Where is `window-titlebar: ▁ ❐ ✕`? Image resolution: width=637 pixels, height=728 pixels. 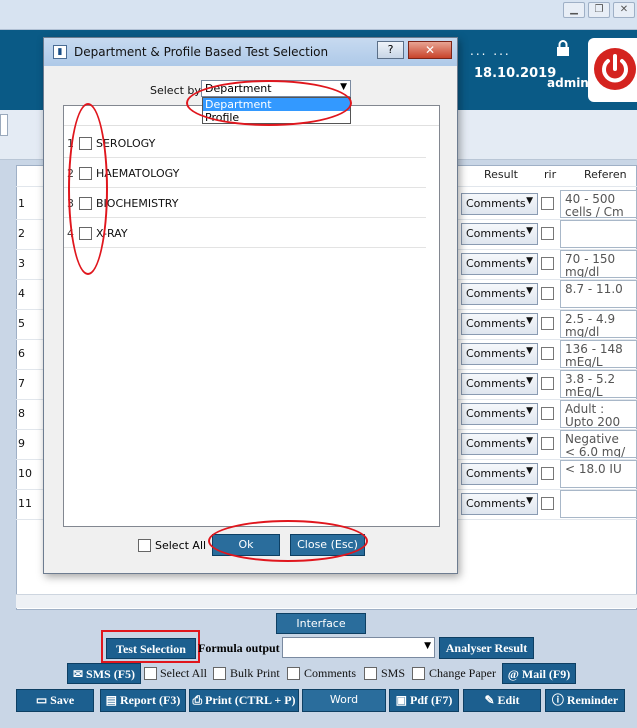
window-titlebar: ▁ ❐ ✕ is located at coordinates (318, 15).